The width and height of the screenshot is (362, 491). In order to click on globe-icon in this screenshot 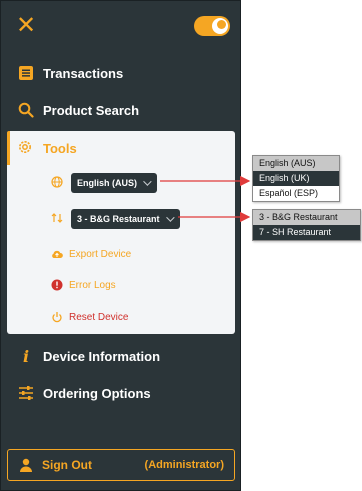, I will do `click(58, 183)`.